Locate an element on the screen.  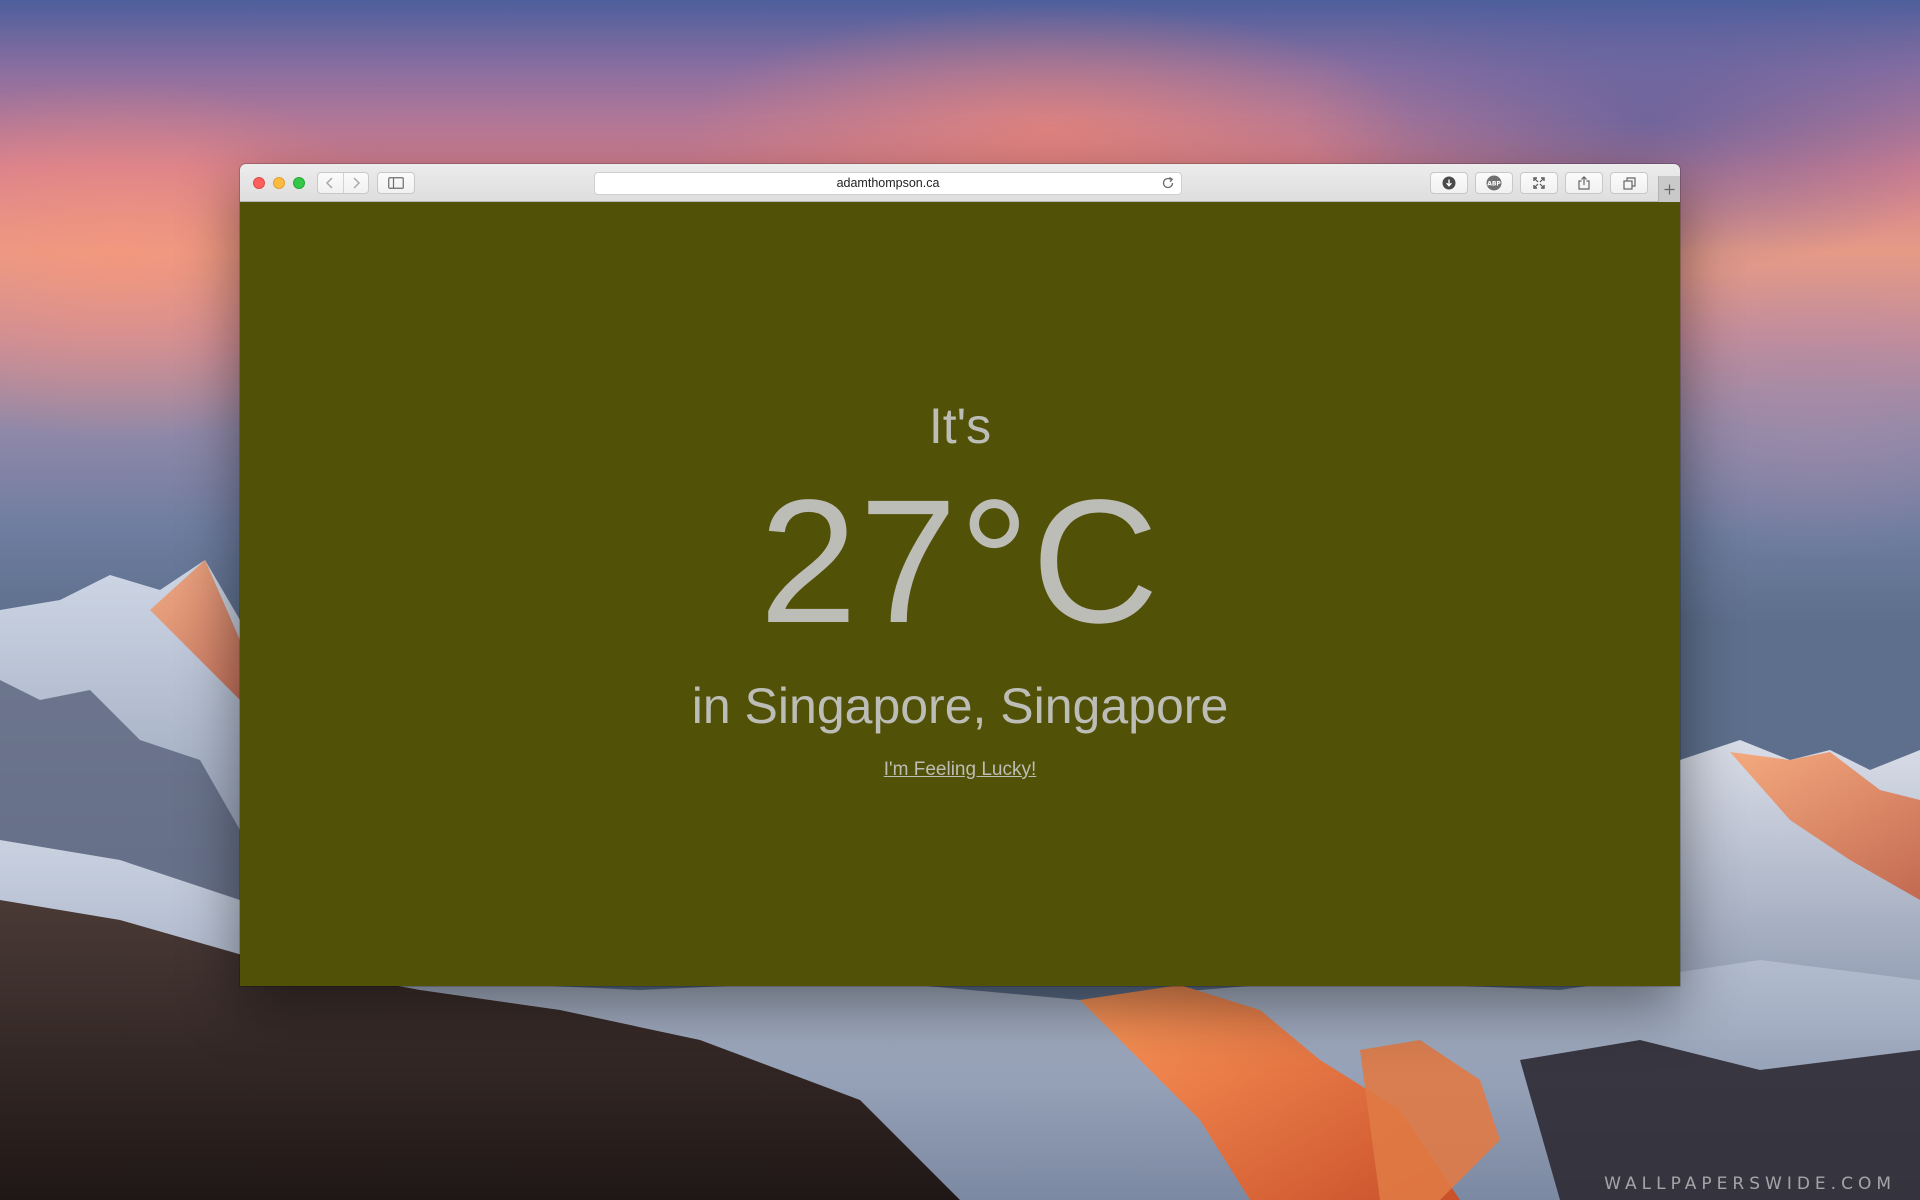
chevron-right-icon is located at coordinates (356, 183).